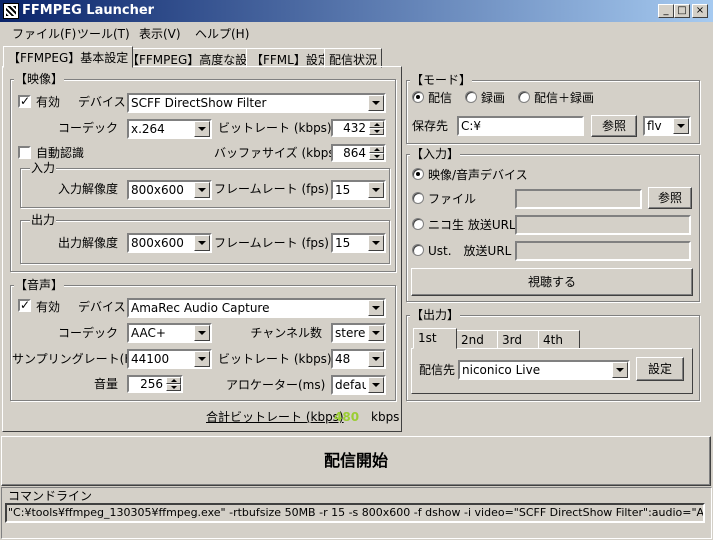  Describe the element at coordinates (477, 339) in the screenshot. I see `output-tab-2nd: 2nd` at that location.